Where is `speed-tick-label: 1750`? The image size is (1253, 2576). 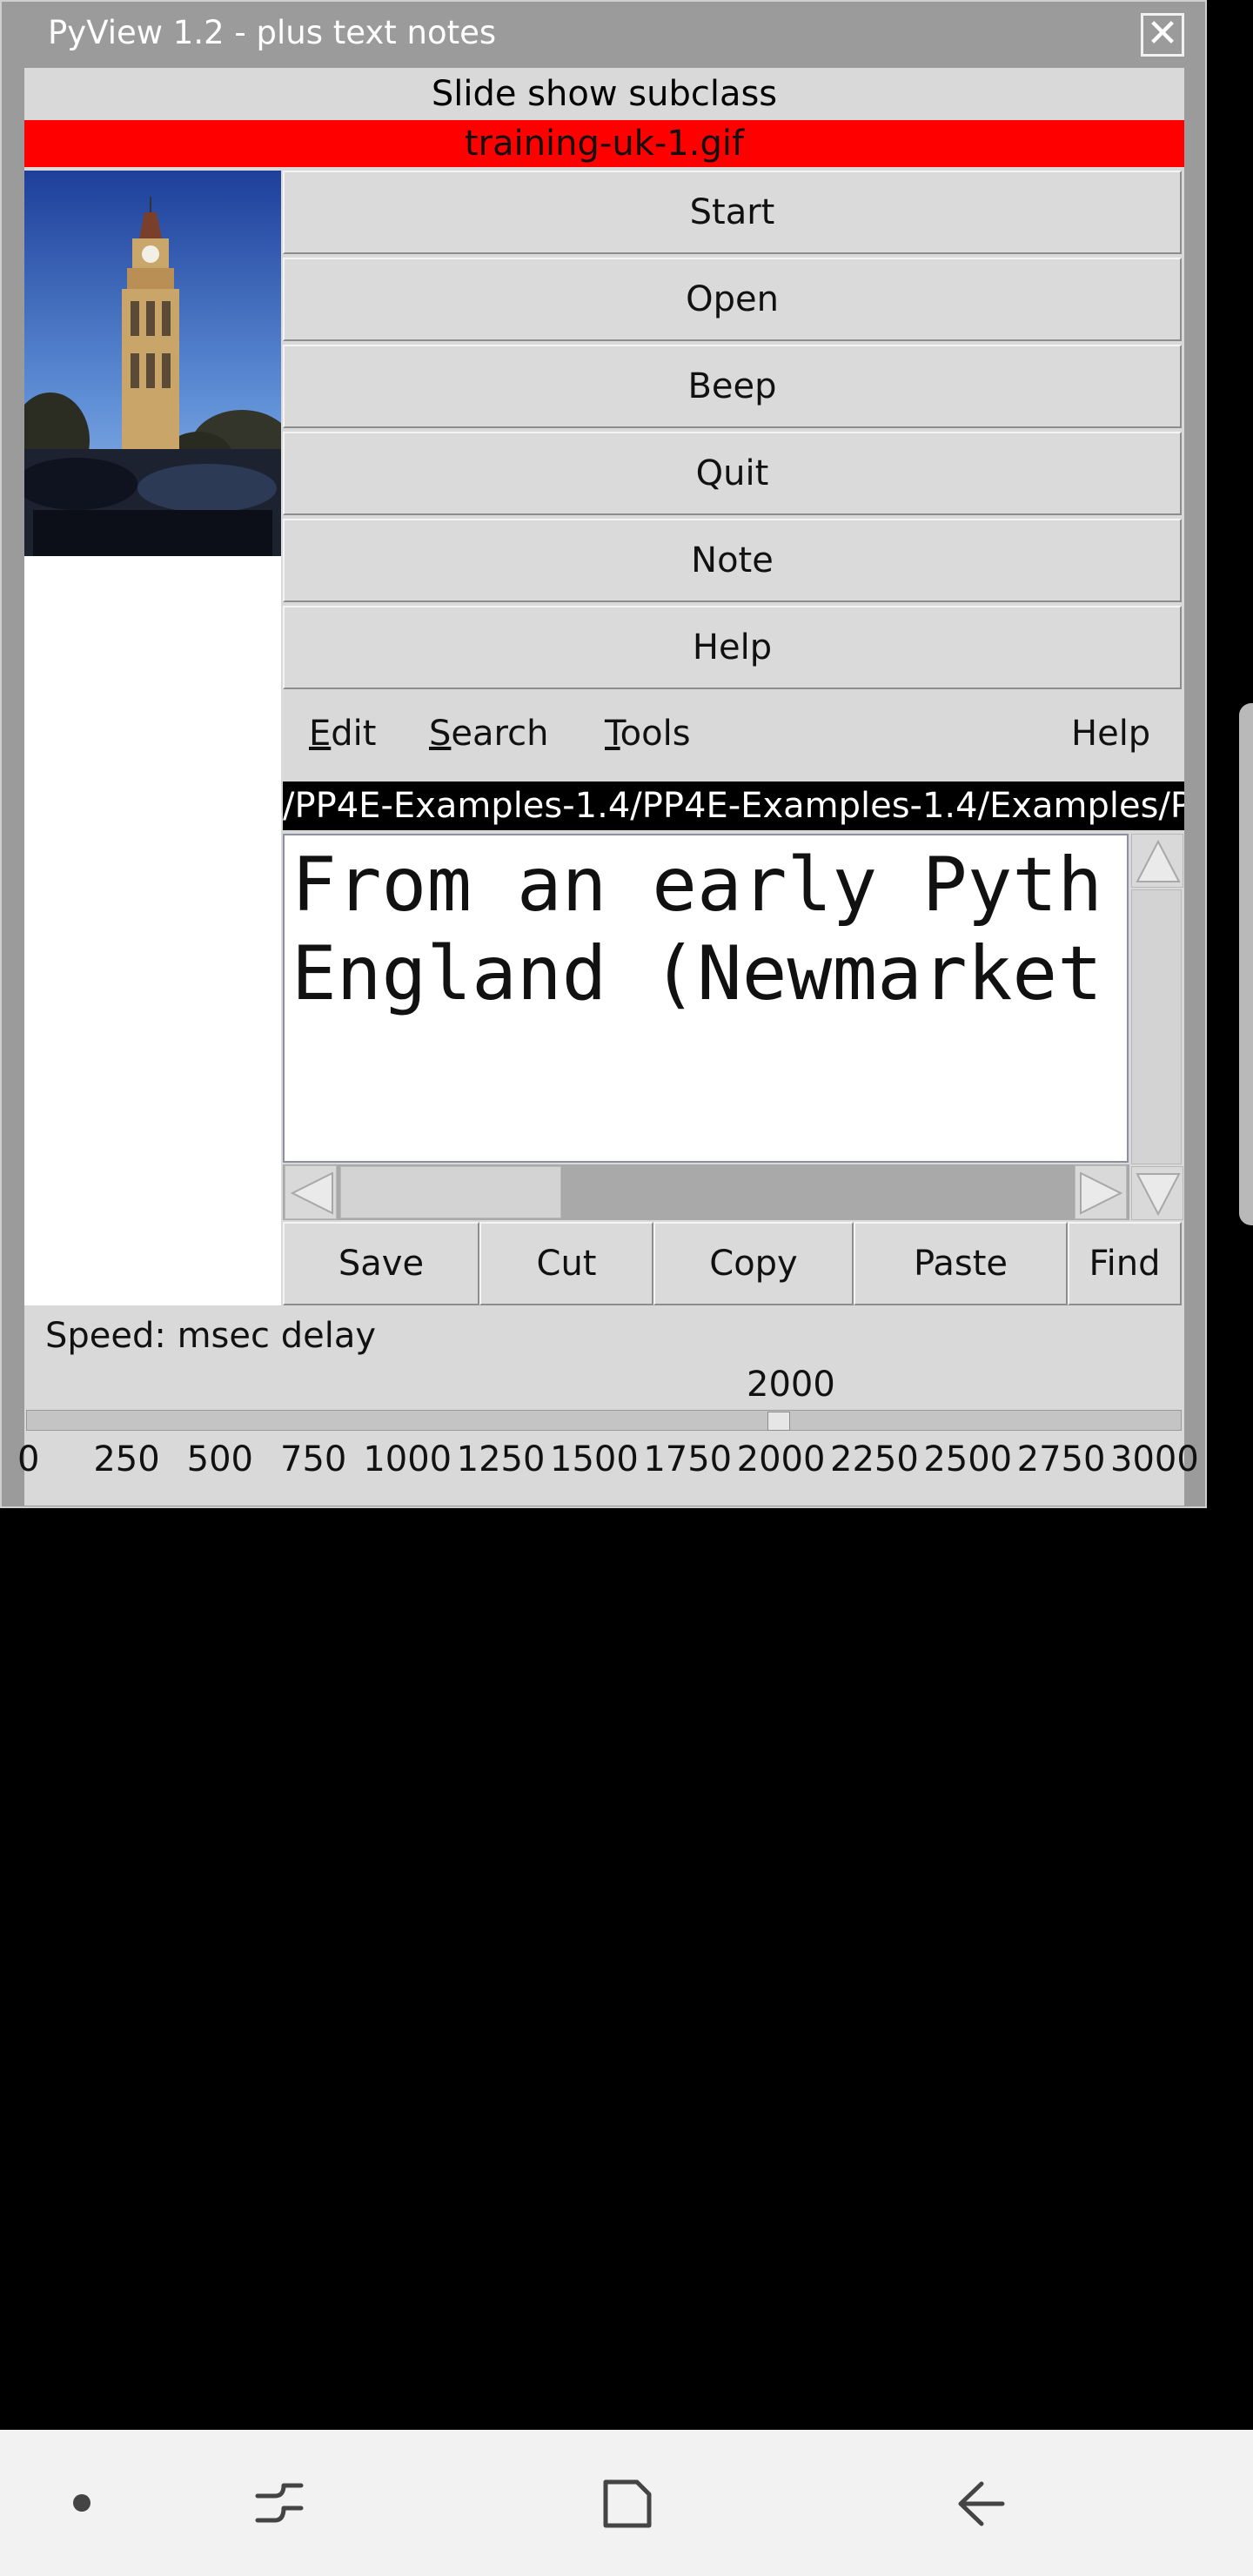
speed-tick-label: 1750 is located at coordinates (688, 1459).